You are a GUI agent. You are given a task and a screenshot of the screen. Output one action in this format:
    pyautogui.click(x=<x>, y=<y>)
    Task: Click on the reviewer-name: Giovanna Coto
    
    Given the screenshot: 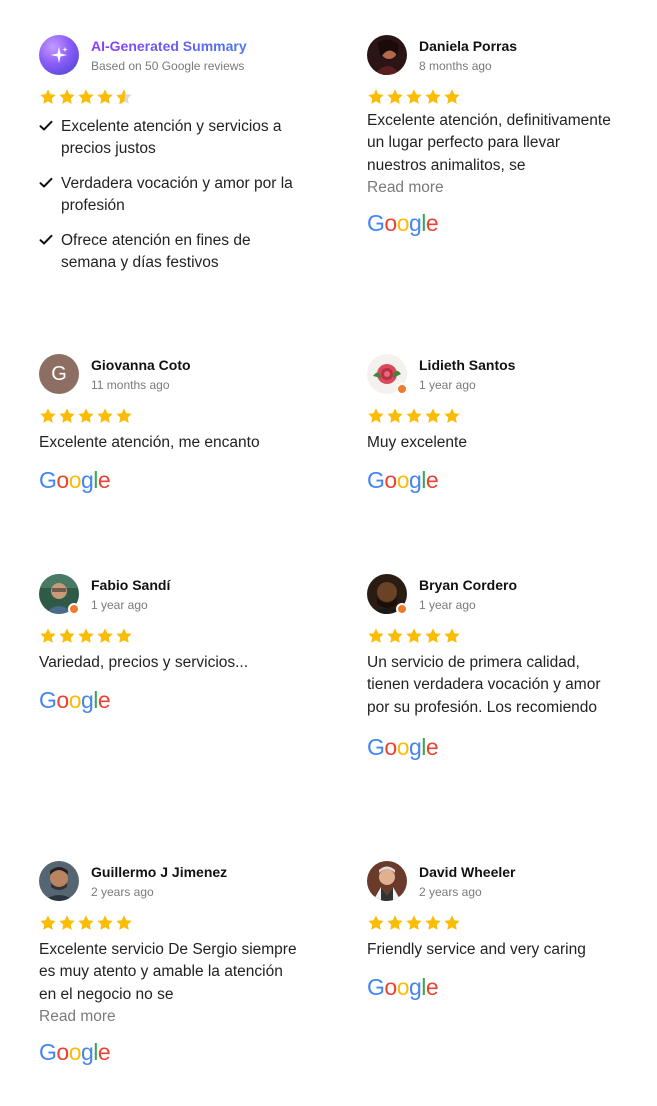 What is the action you would take?
    pyautogui.click(x=141, y=365)
    